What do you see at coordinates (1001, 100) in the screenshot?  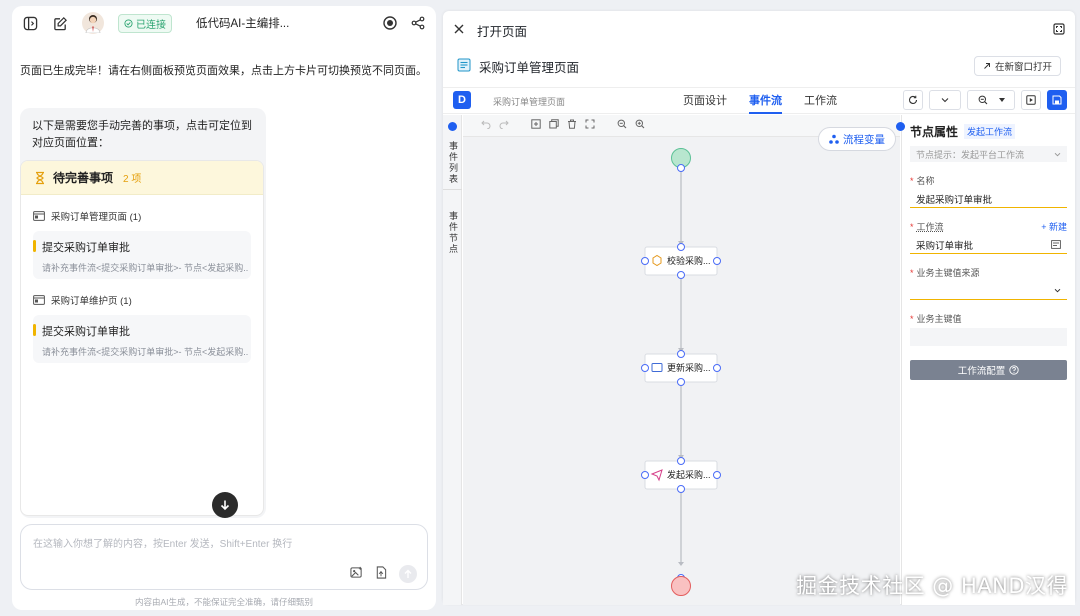 I see `caret-down-icon` at bounding box center [1001, 100].